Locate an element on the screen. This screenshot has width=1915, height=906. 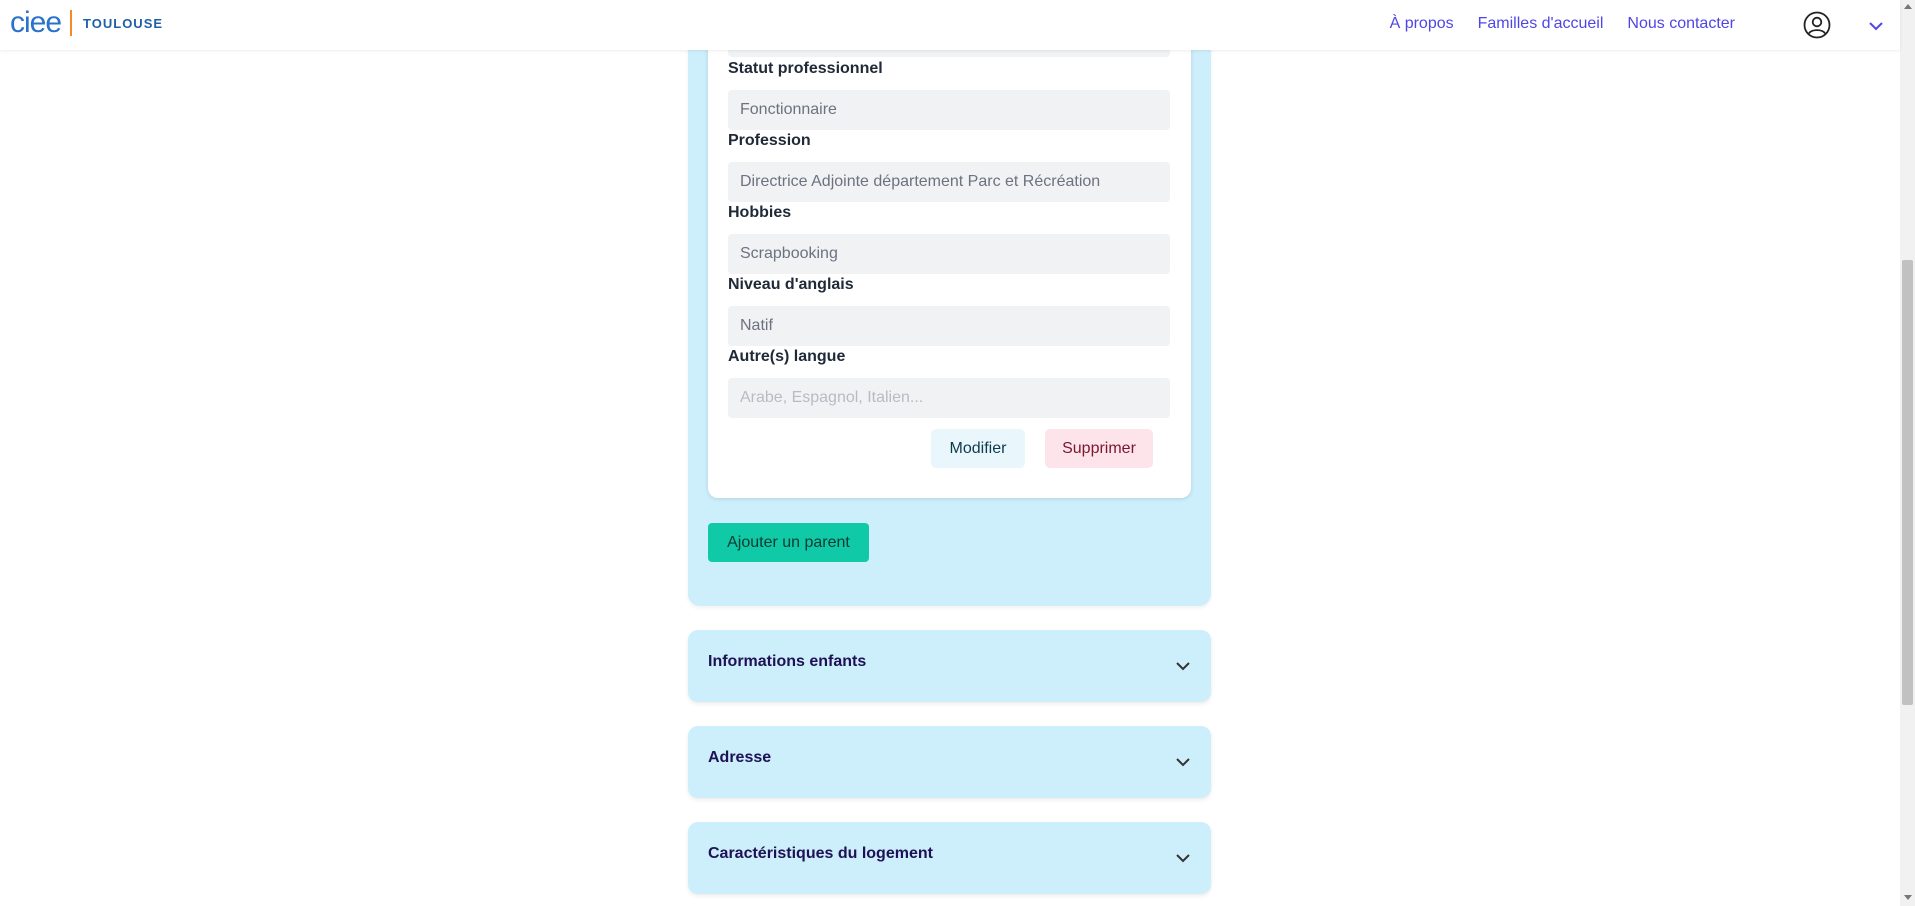
accordion-housing-features: Caractéristiques du logement is located at coordinates (949, 858).